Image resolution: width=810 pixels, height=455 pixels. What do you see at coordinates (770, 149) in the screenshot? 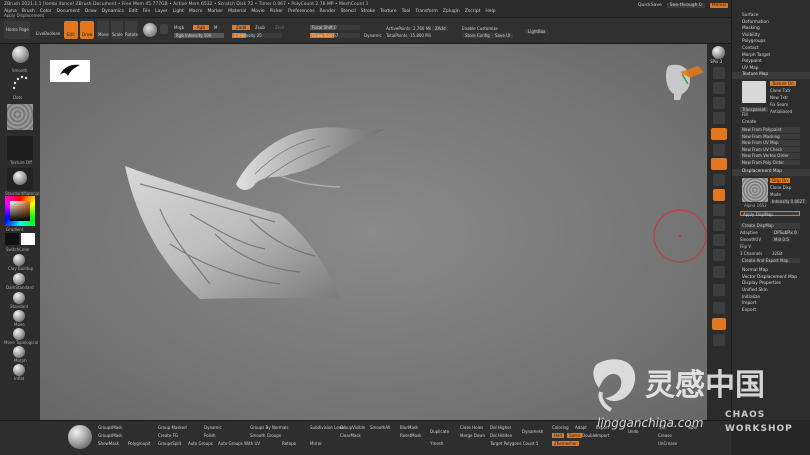
I see `new-from-uvcheck-button: New From UV Check` at bounding box center [770, 149].